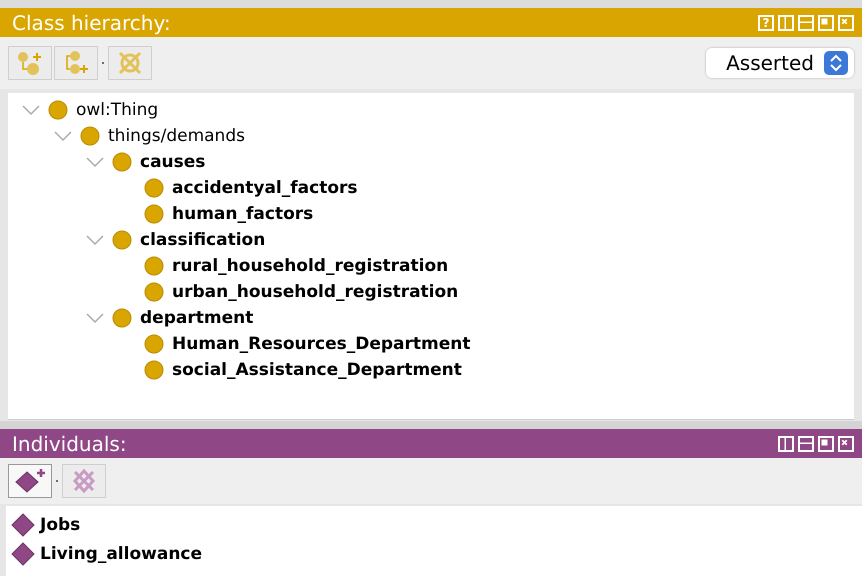 This screenshot has width=862, height=576. Describe the element at coordinates (806, 444) in the screenshot. I see `split-horizontal-icon` at that location.